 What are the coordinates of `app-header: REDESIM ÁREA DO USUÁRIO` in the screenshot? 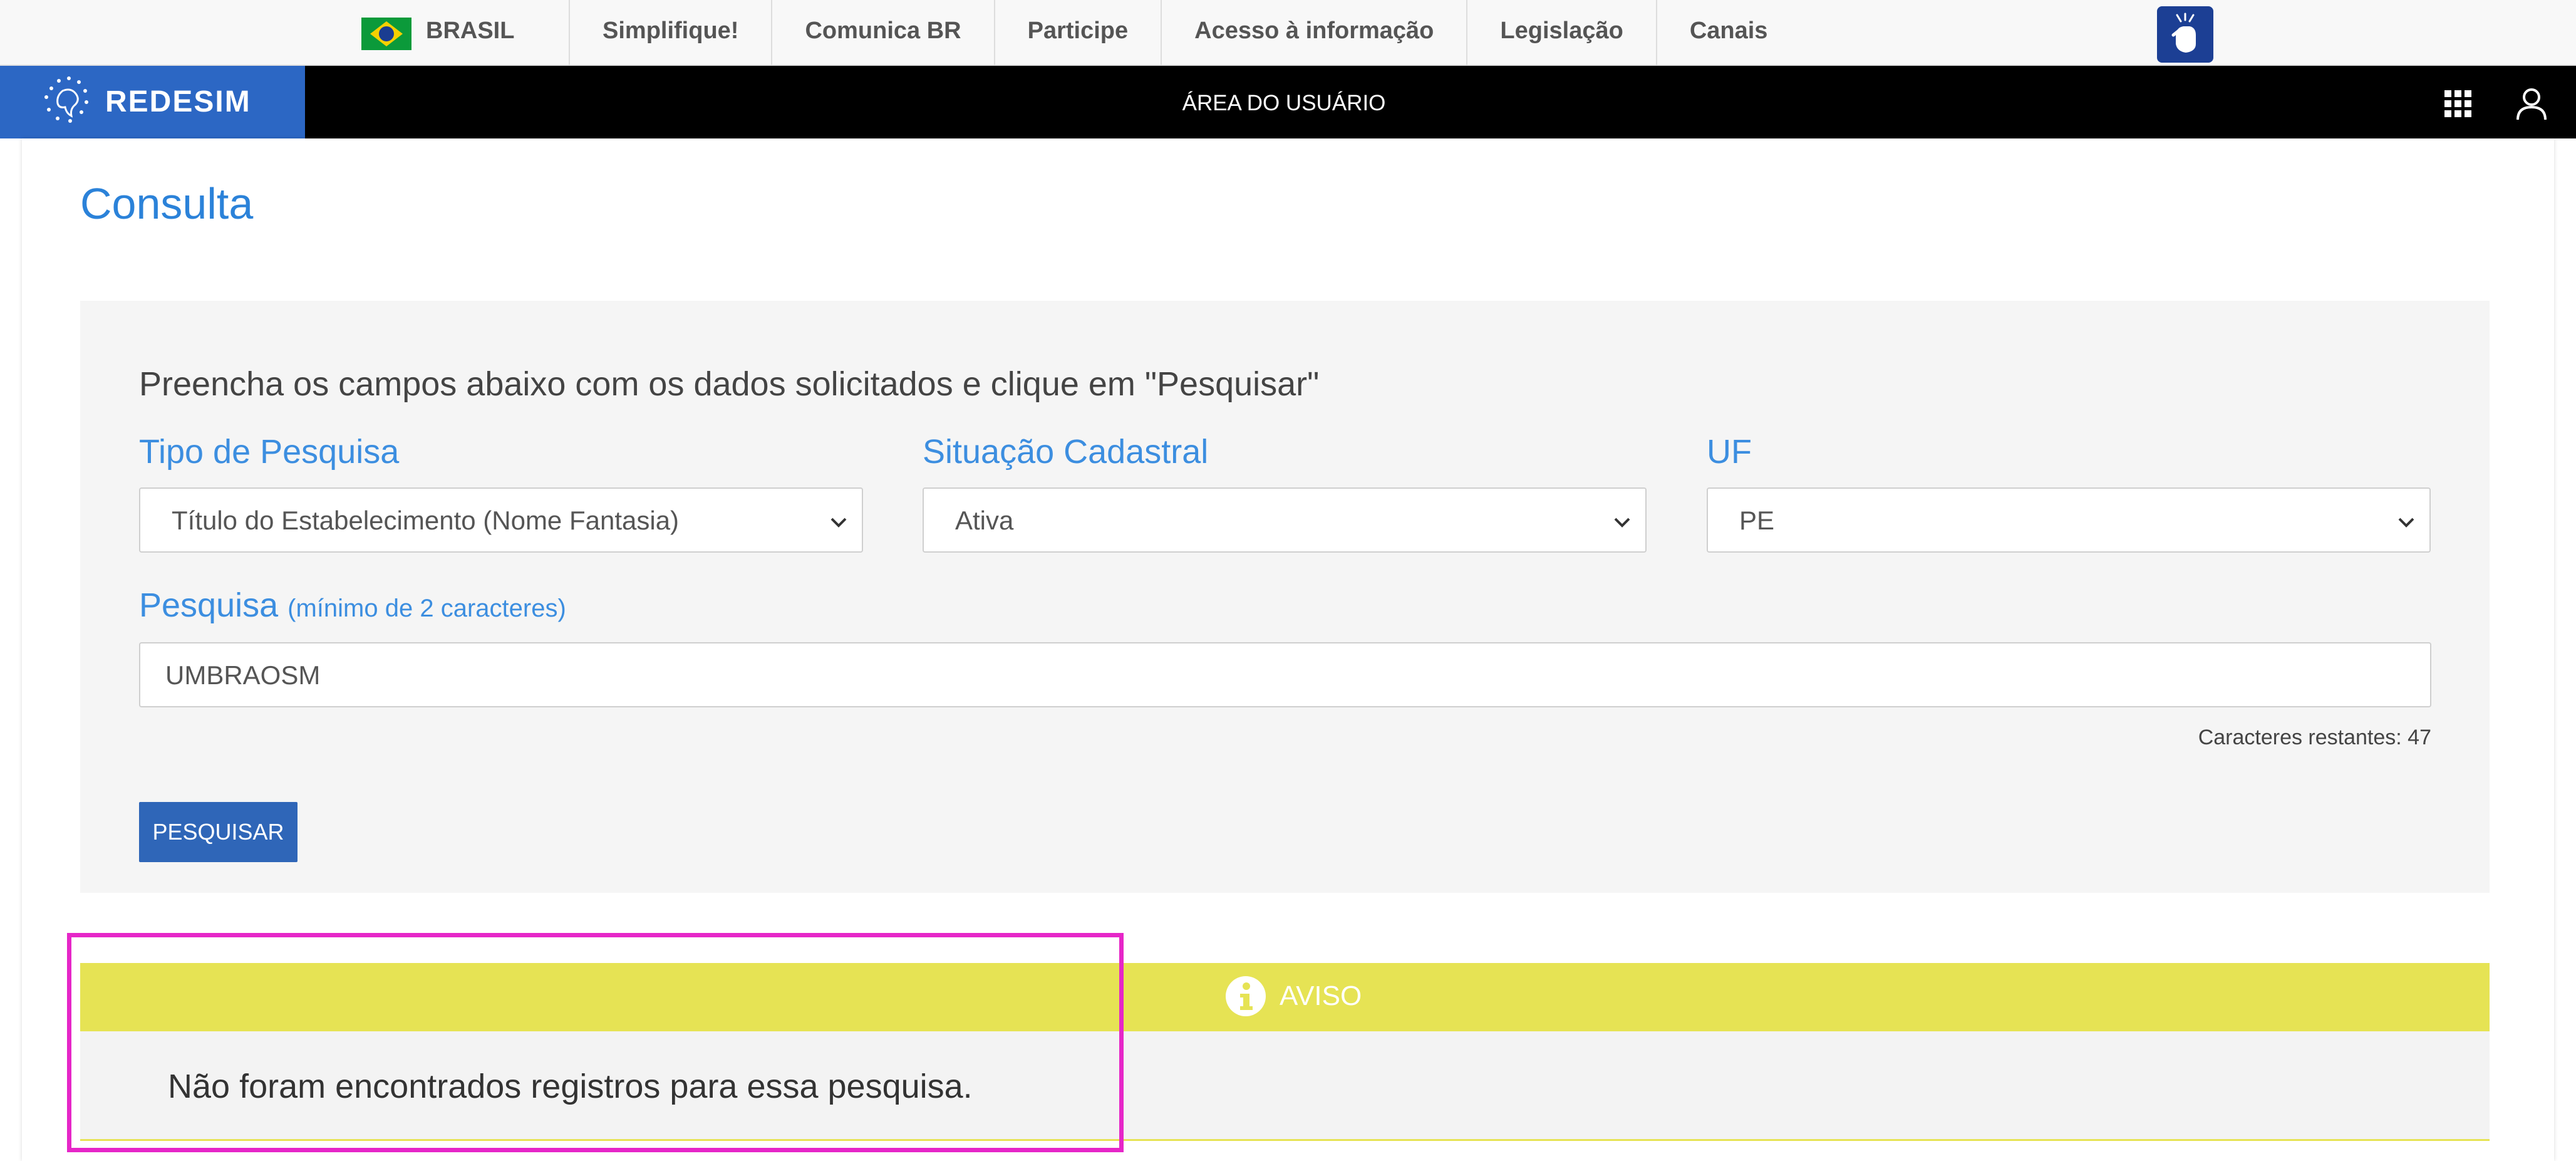 It's located at (1288, 102).